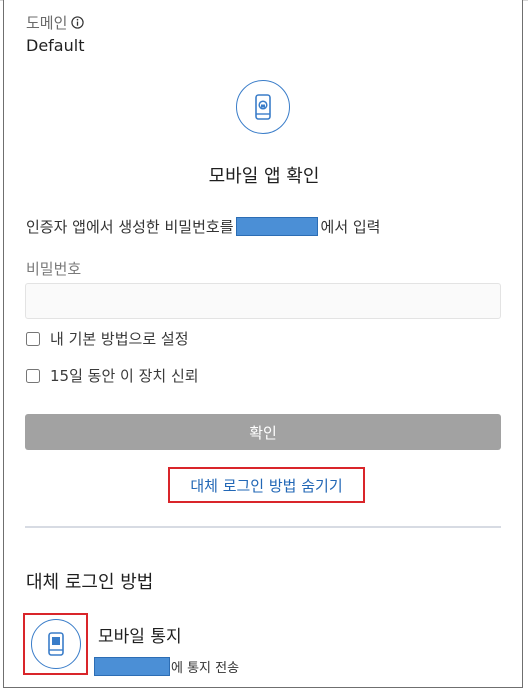 This screenshot has width=528, height=690. Describe the element at coordinates (132, 666) in the screenshot. I see `redacted-device-name` at that location.